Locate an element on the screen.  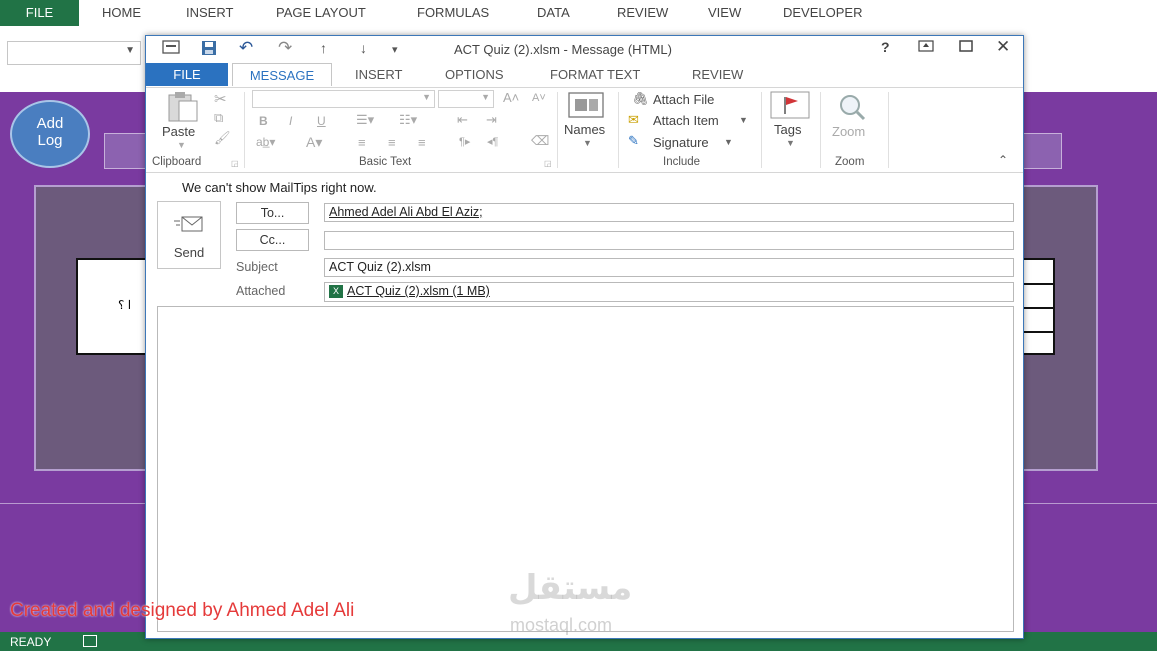
tab-format-text: FORMAT TEXT is located at coordinates (595, 74).